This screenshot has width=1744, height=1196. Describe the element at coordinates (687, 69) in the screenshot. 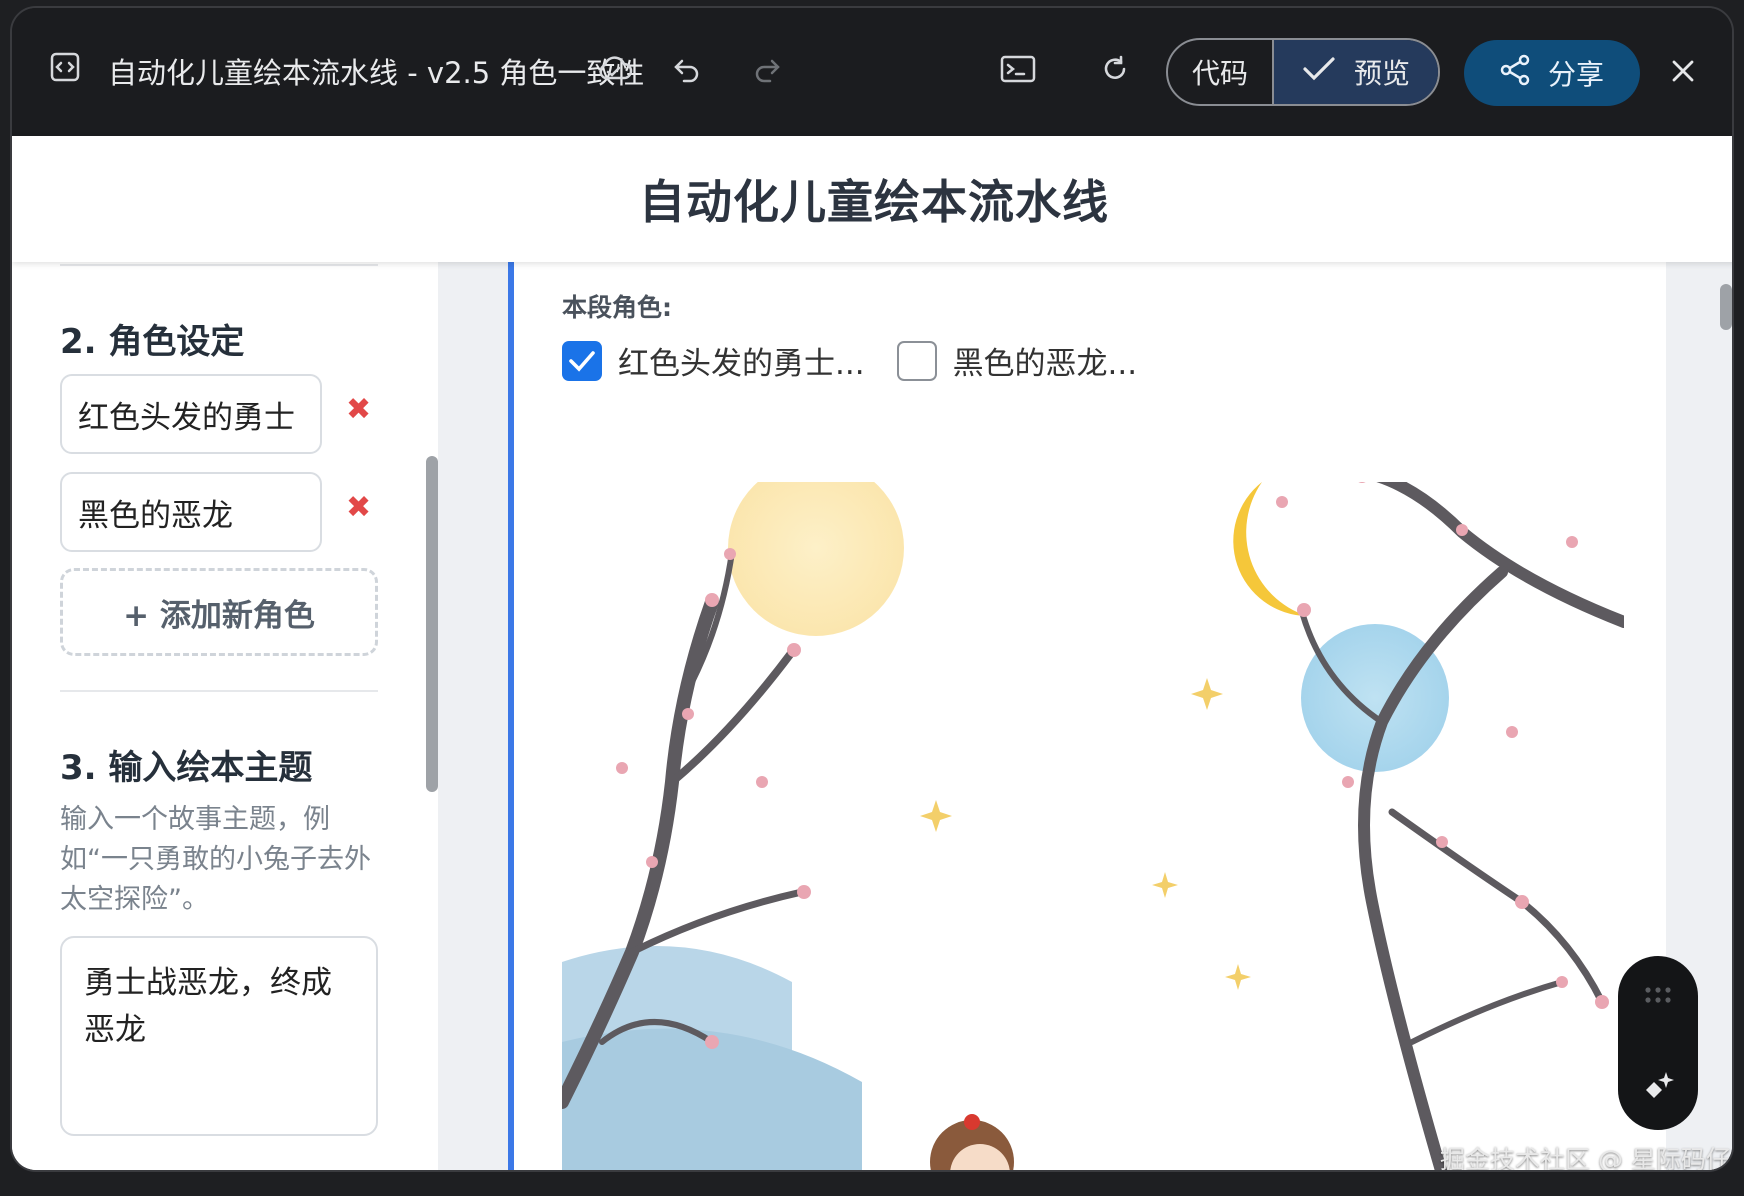

I see `undo-icon` at that location.